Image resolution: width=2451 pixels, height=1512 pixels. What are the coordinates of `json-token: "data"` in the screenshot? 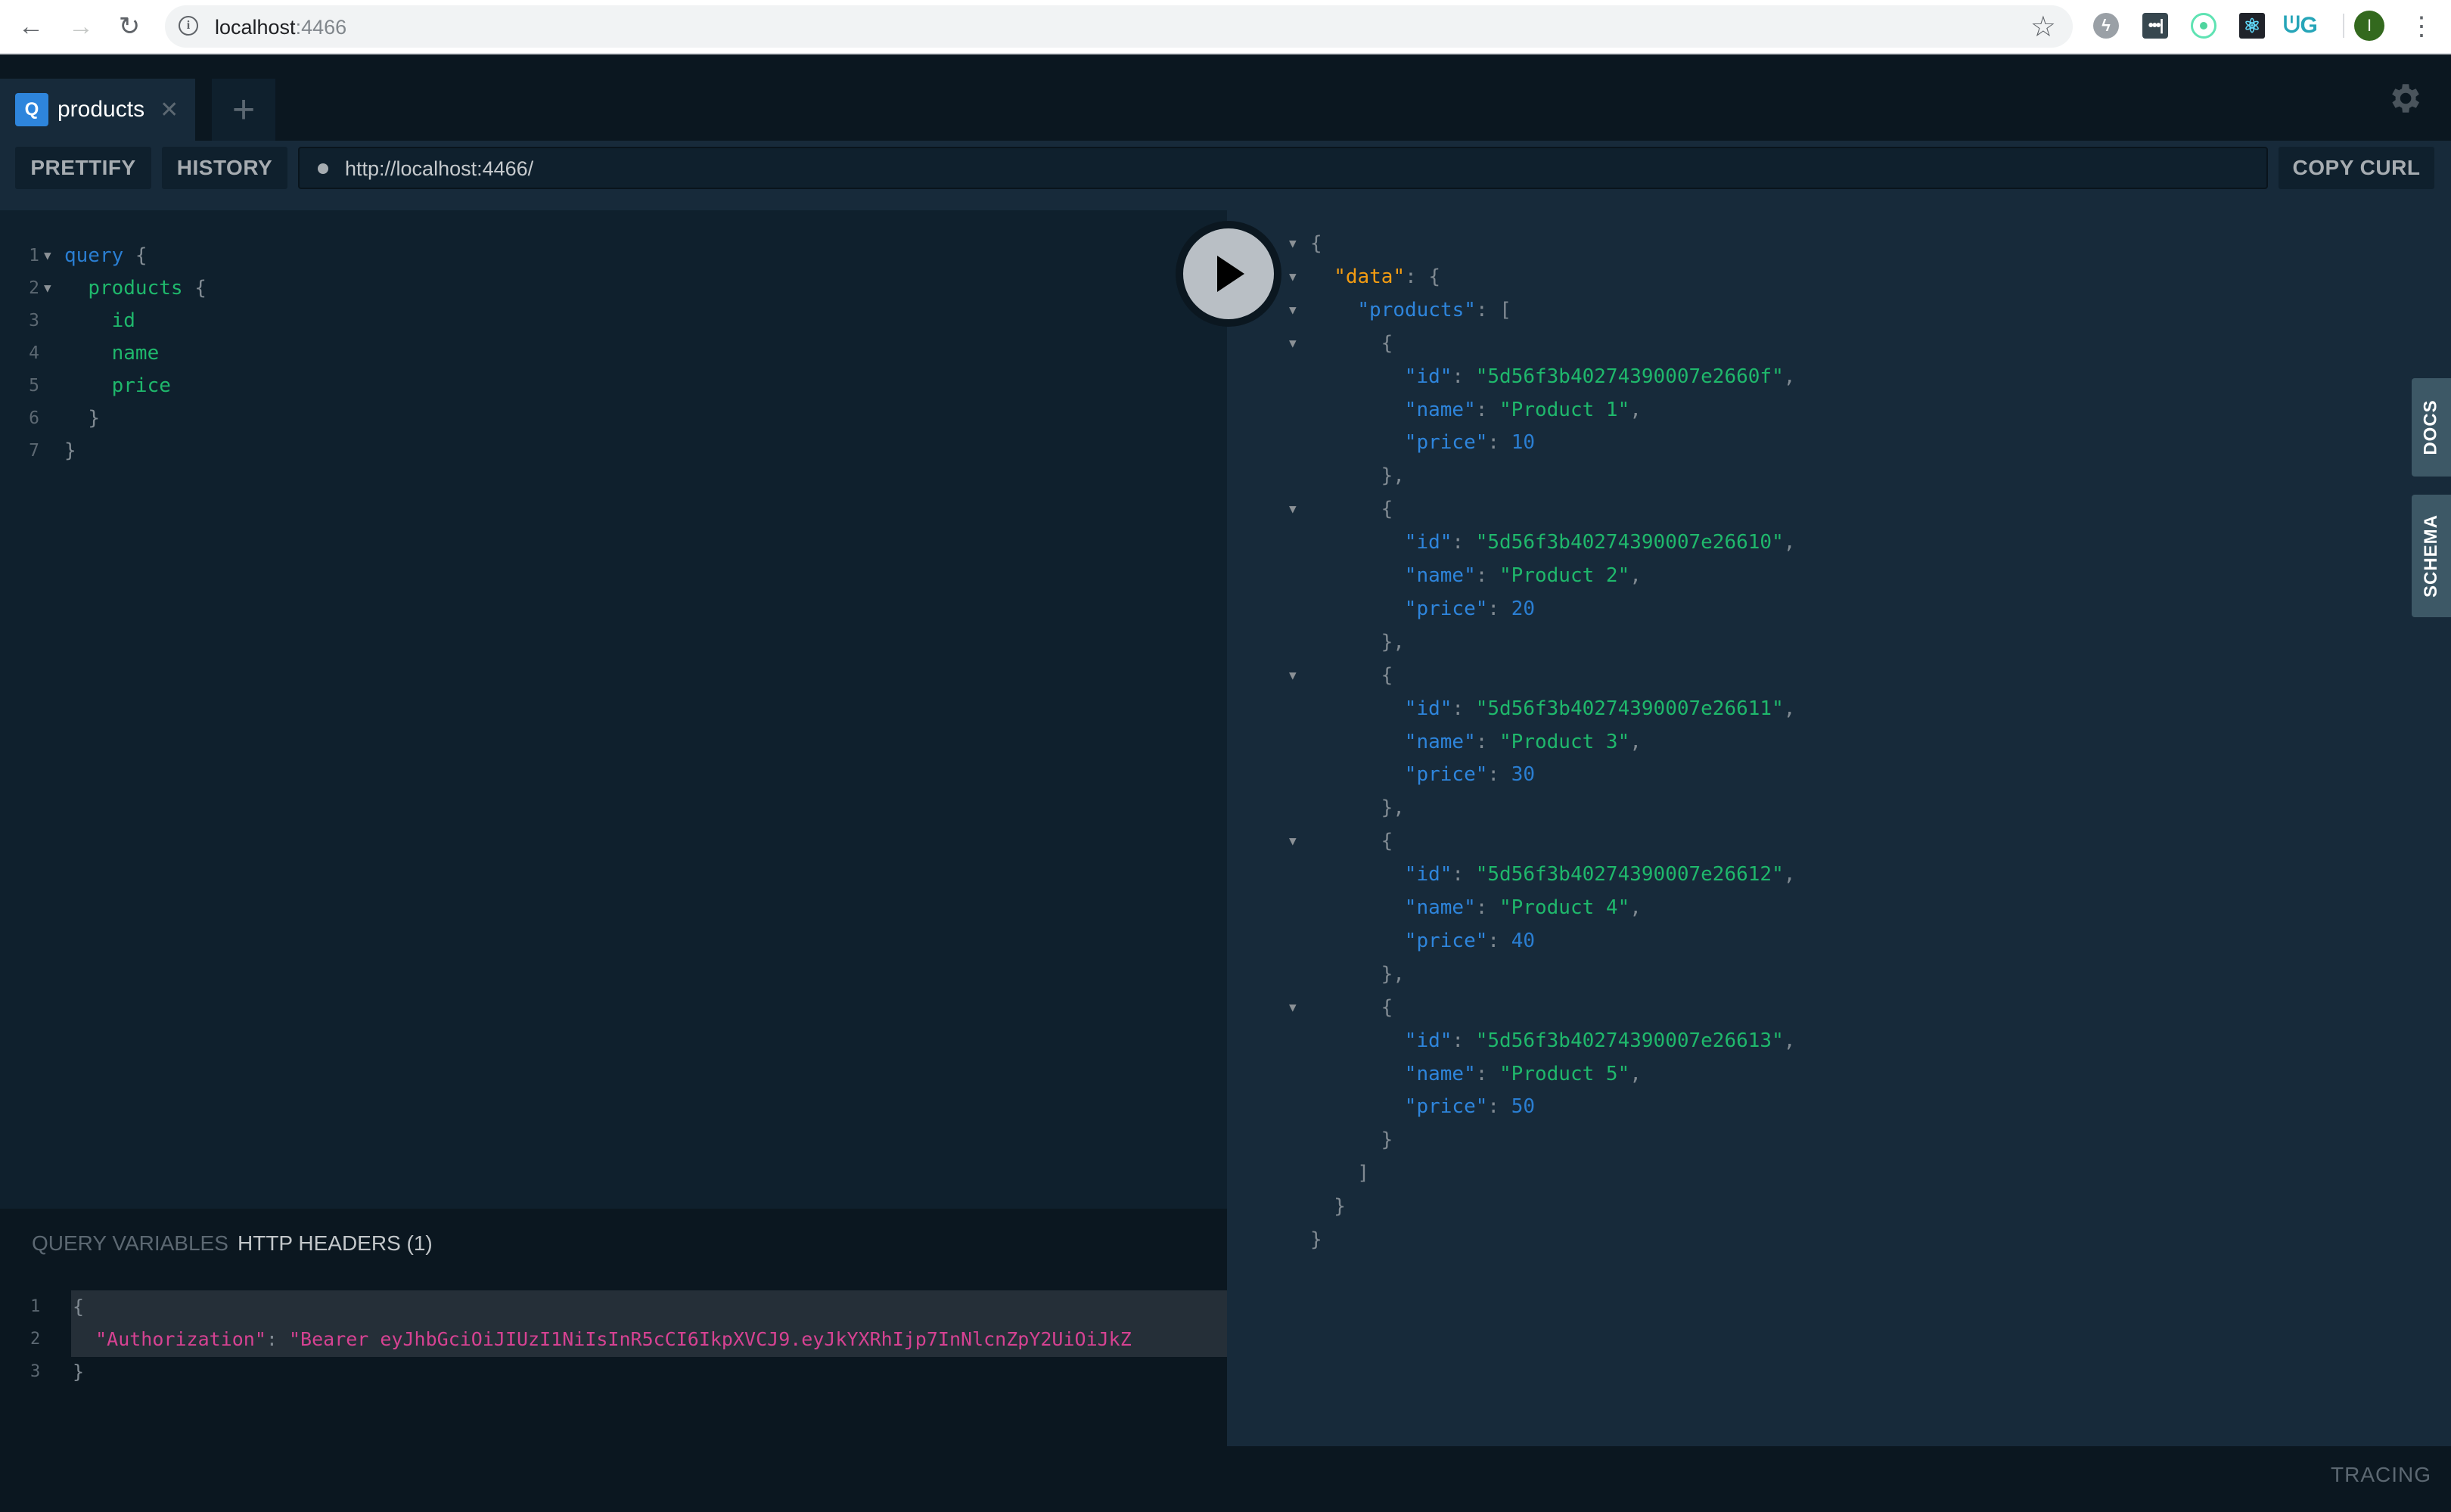 It's located at (1370, 276).